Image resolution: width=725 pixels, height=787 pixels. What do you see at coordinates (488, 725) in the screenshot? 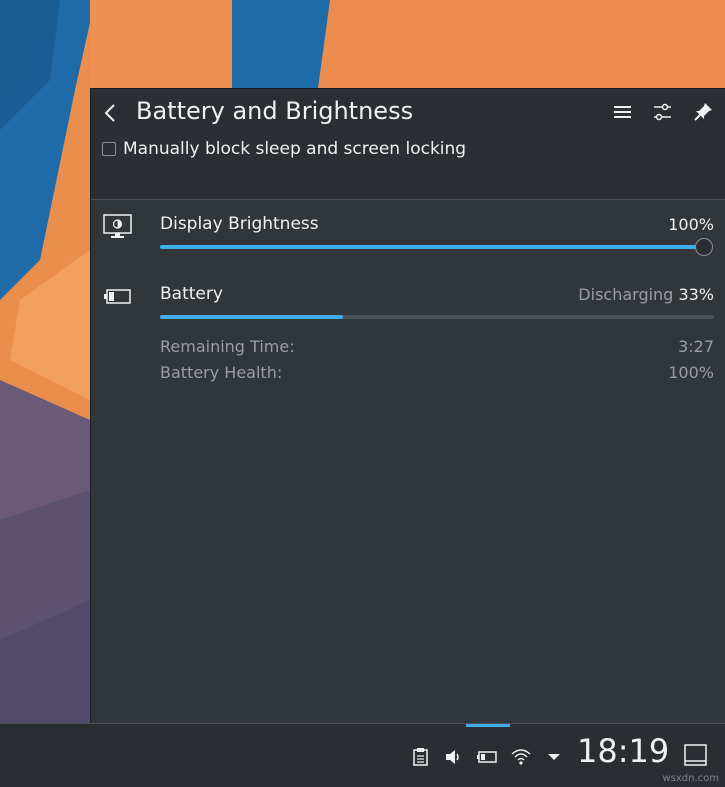
I see `active-applet-indicator` at bounding box center [488, 725].